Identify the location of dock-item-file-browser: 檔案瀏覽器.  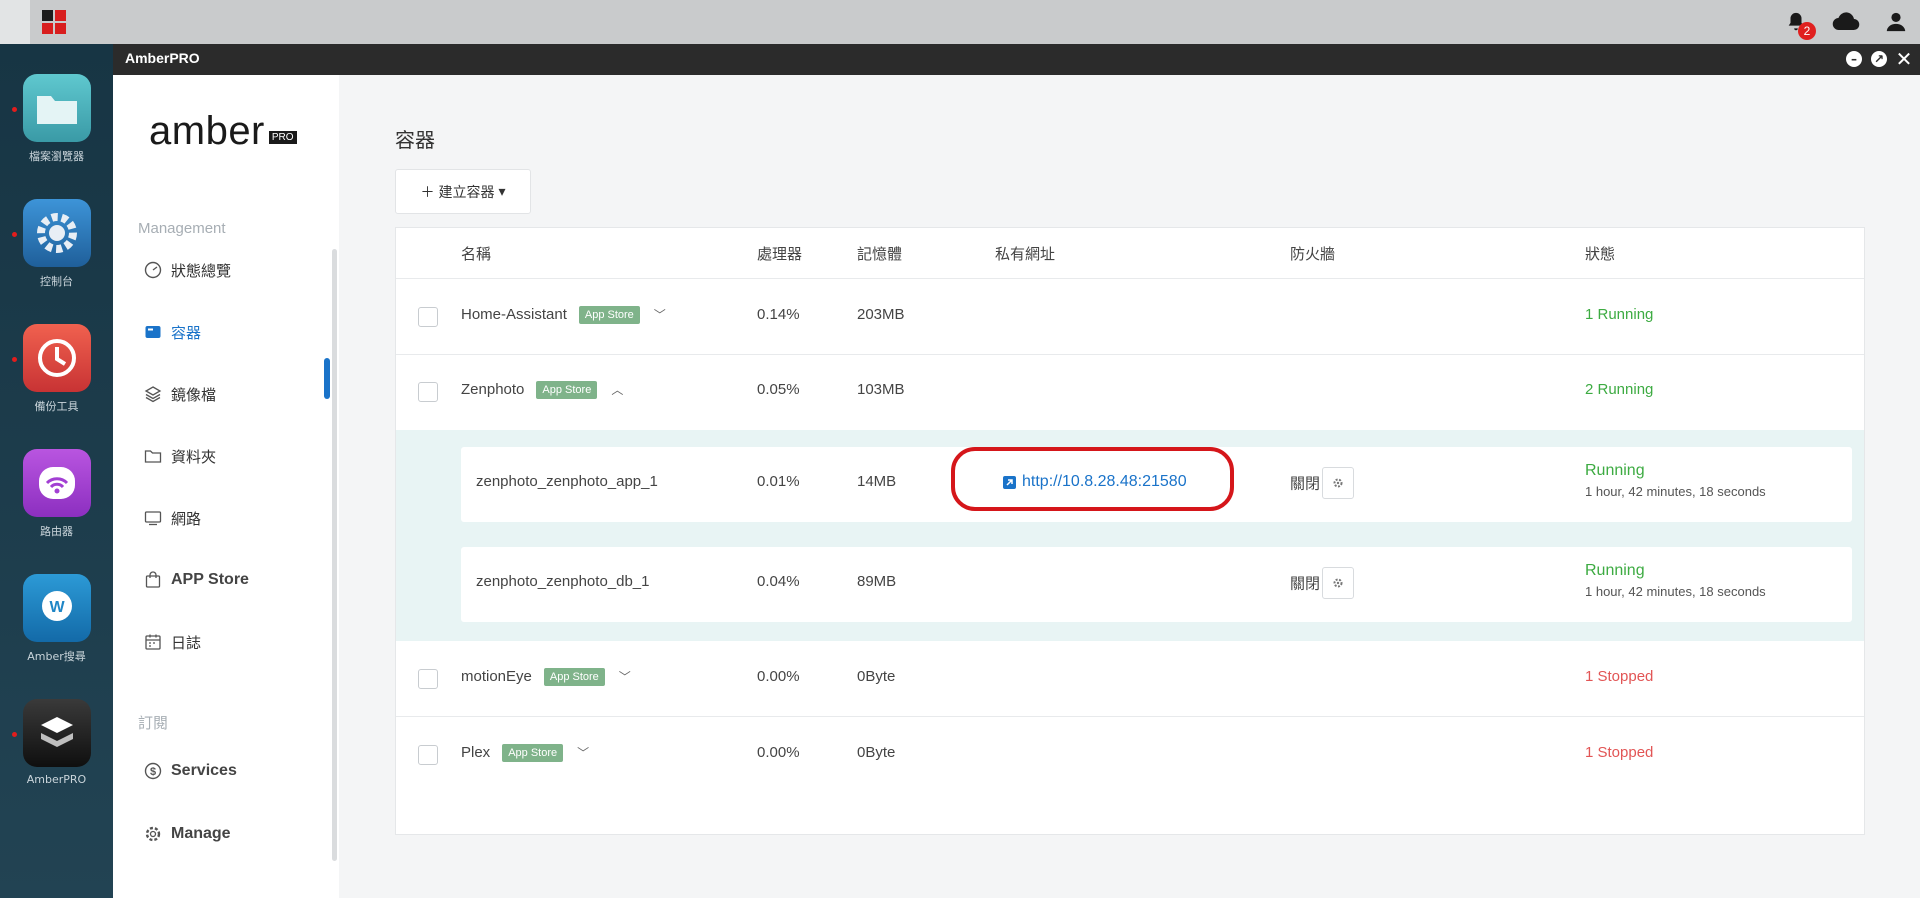
(56, 119).